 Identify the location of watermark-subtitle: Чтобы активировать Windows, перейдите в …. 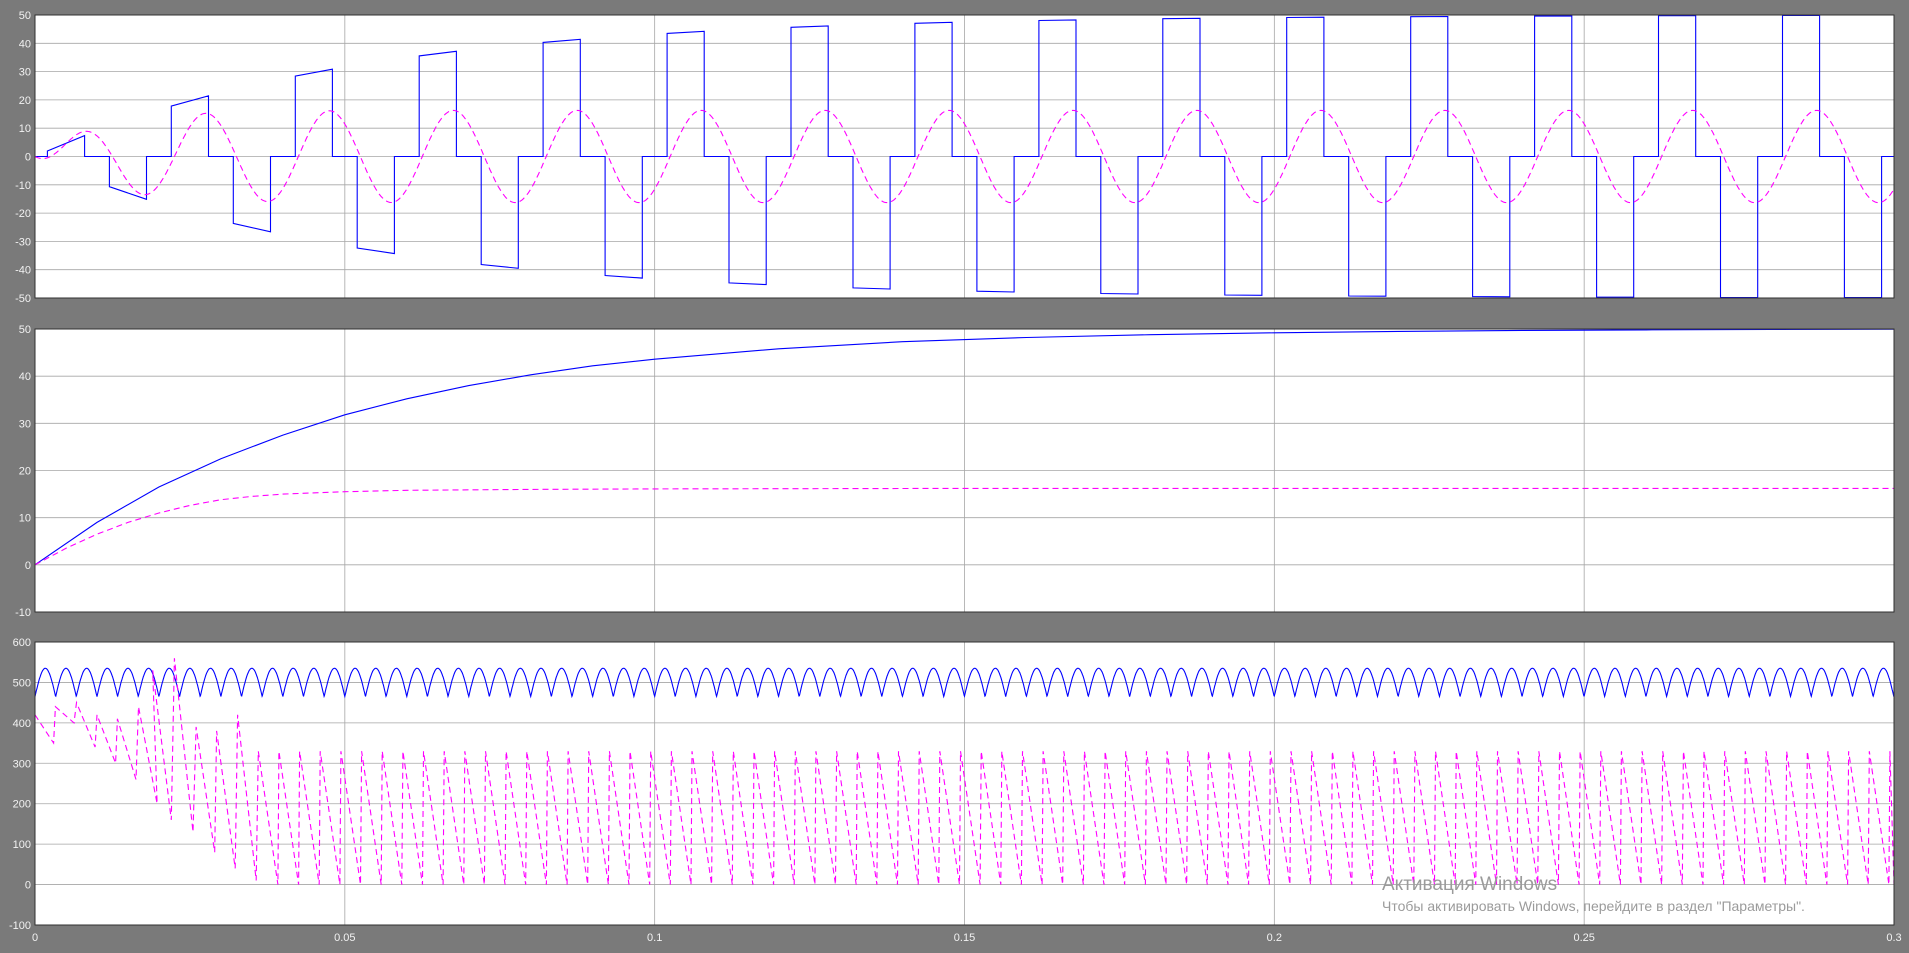
(1593, 906).